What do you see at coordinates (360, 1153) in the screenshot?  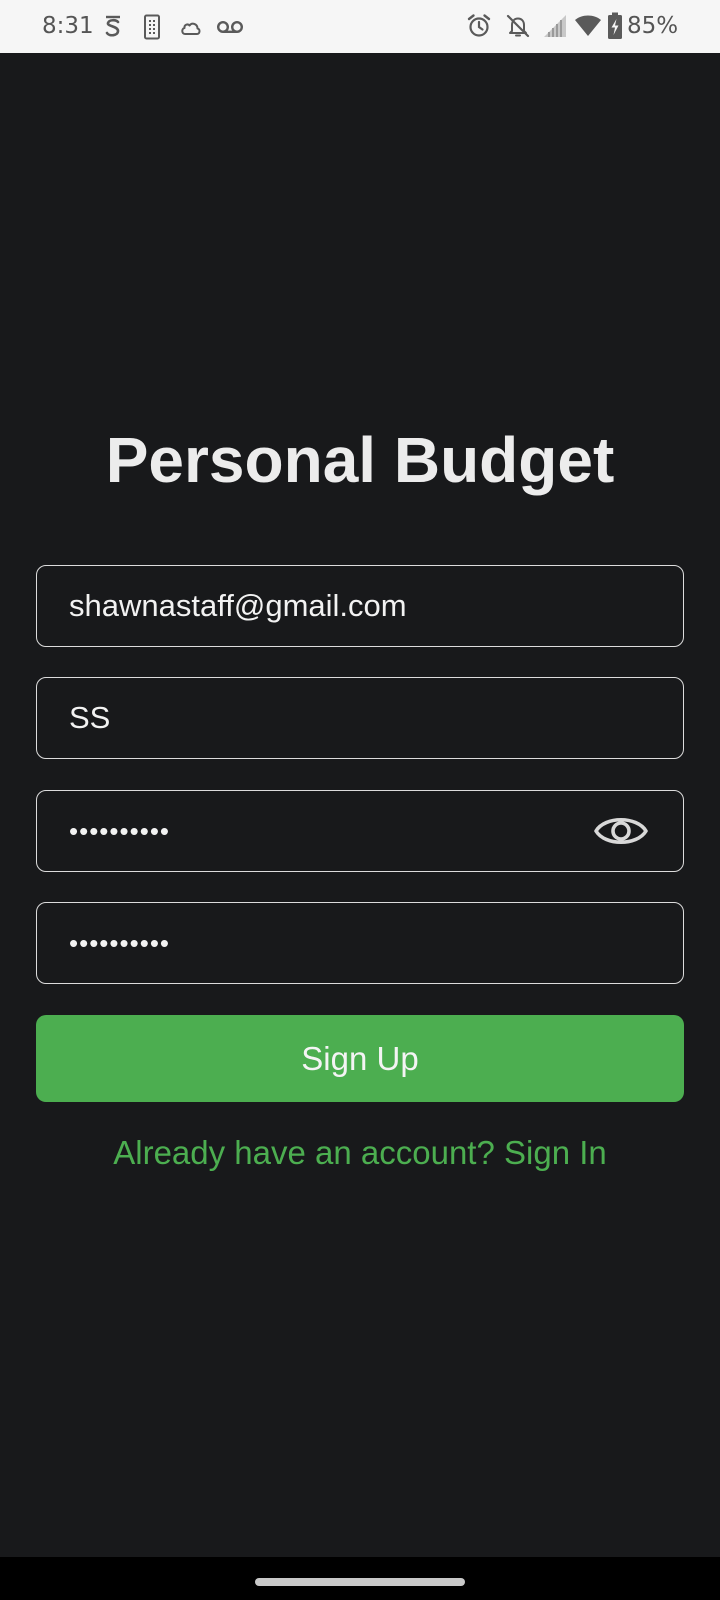 I see `sign-in-link: Already have an account? Sign In` at bounding box center [360, 1153].